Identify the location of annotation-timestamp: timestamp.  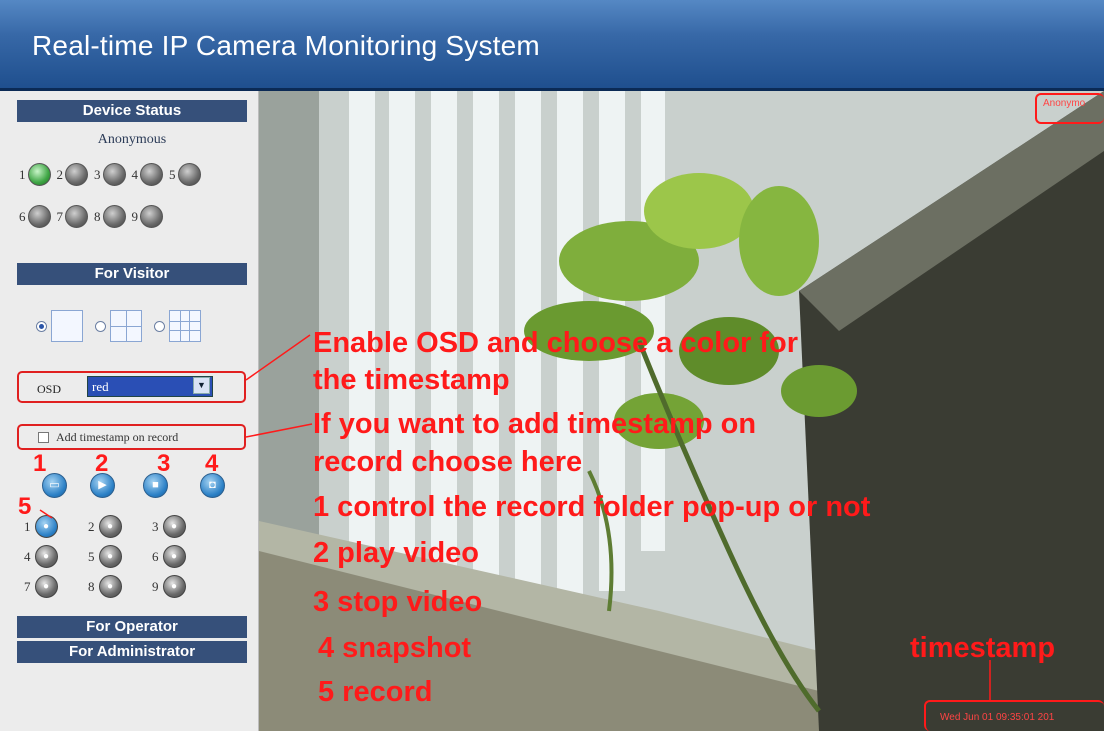
(983, 648).